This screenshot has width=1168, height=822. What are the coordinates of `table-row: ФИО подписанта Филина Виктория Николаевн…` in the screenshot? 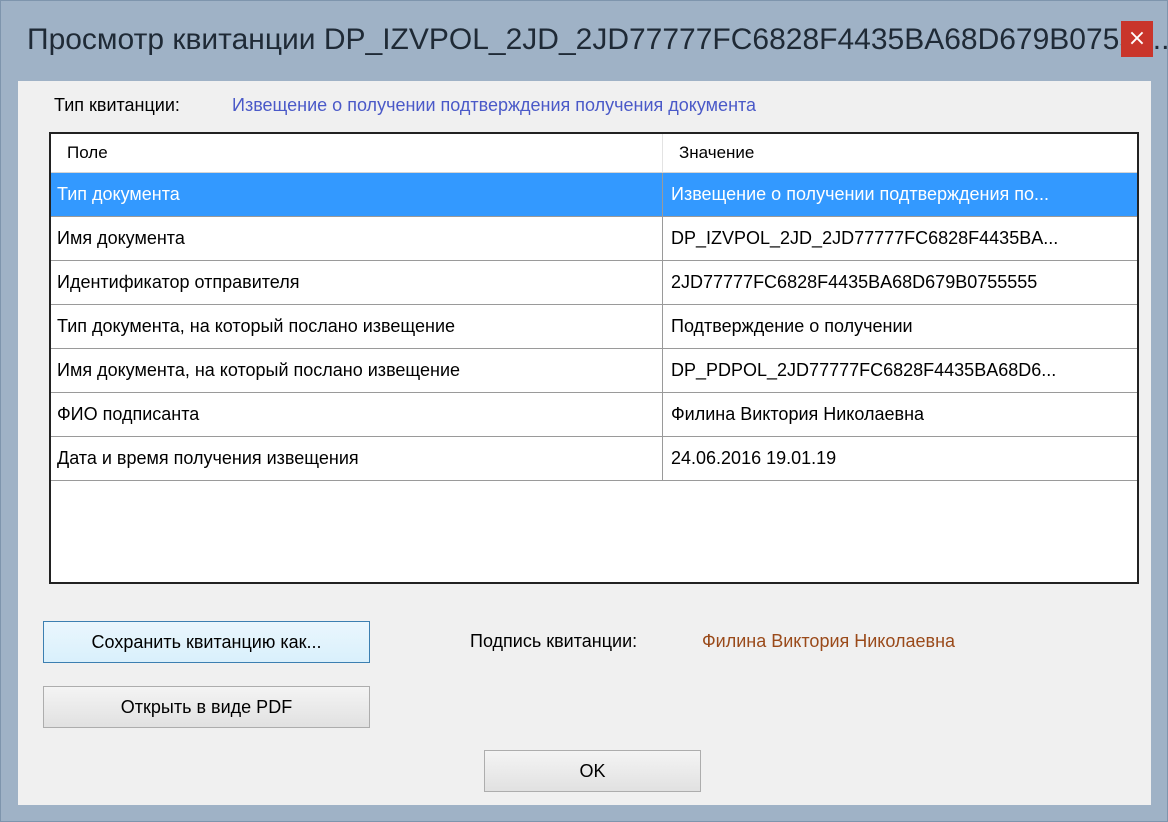 It's located at (594, 415).